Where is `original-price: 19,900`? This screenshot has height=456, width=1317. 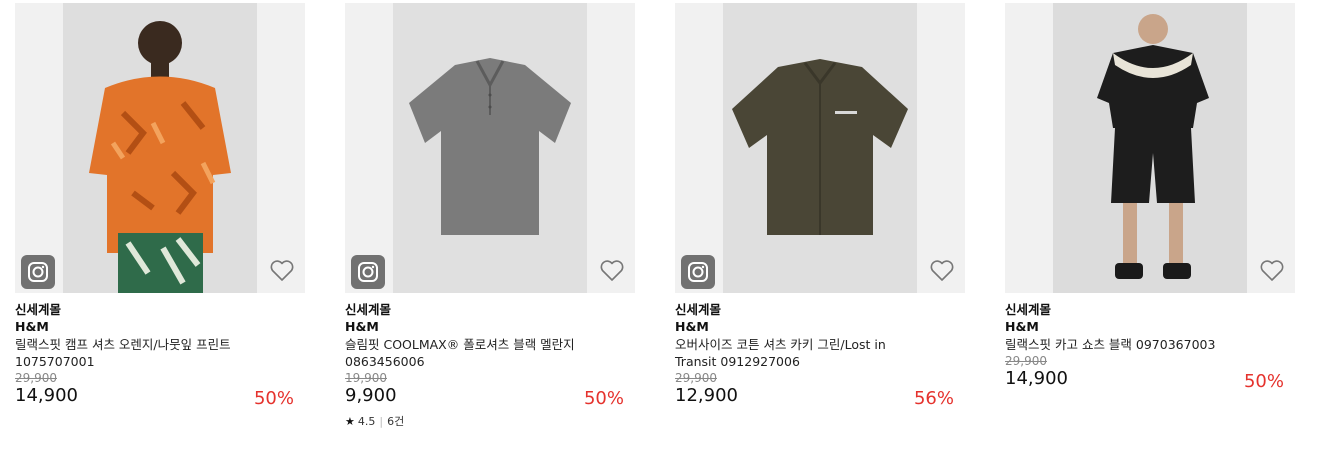
original-price: 19,900 is located at coordinates (366, 378).